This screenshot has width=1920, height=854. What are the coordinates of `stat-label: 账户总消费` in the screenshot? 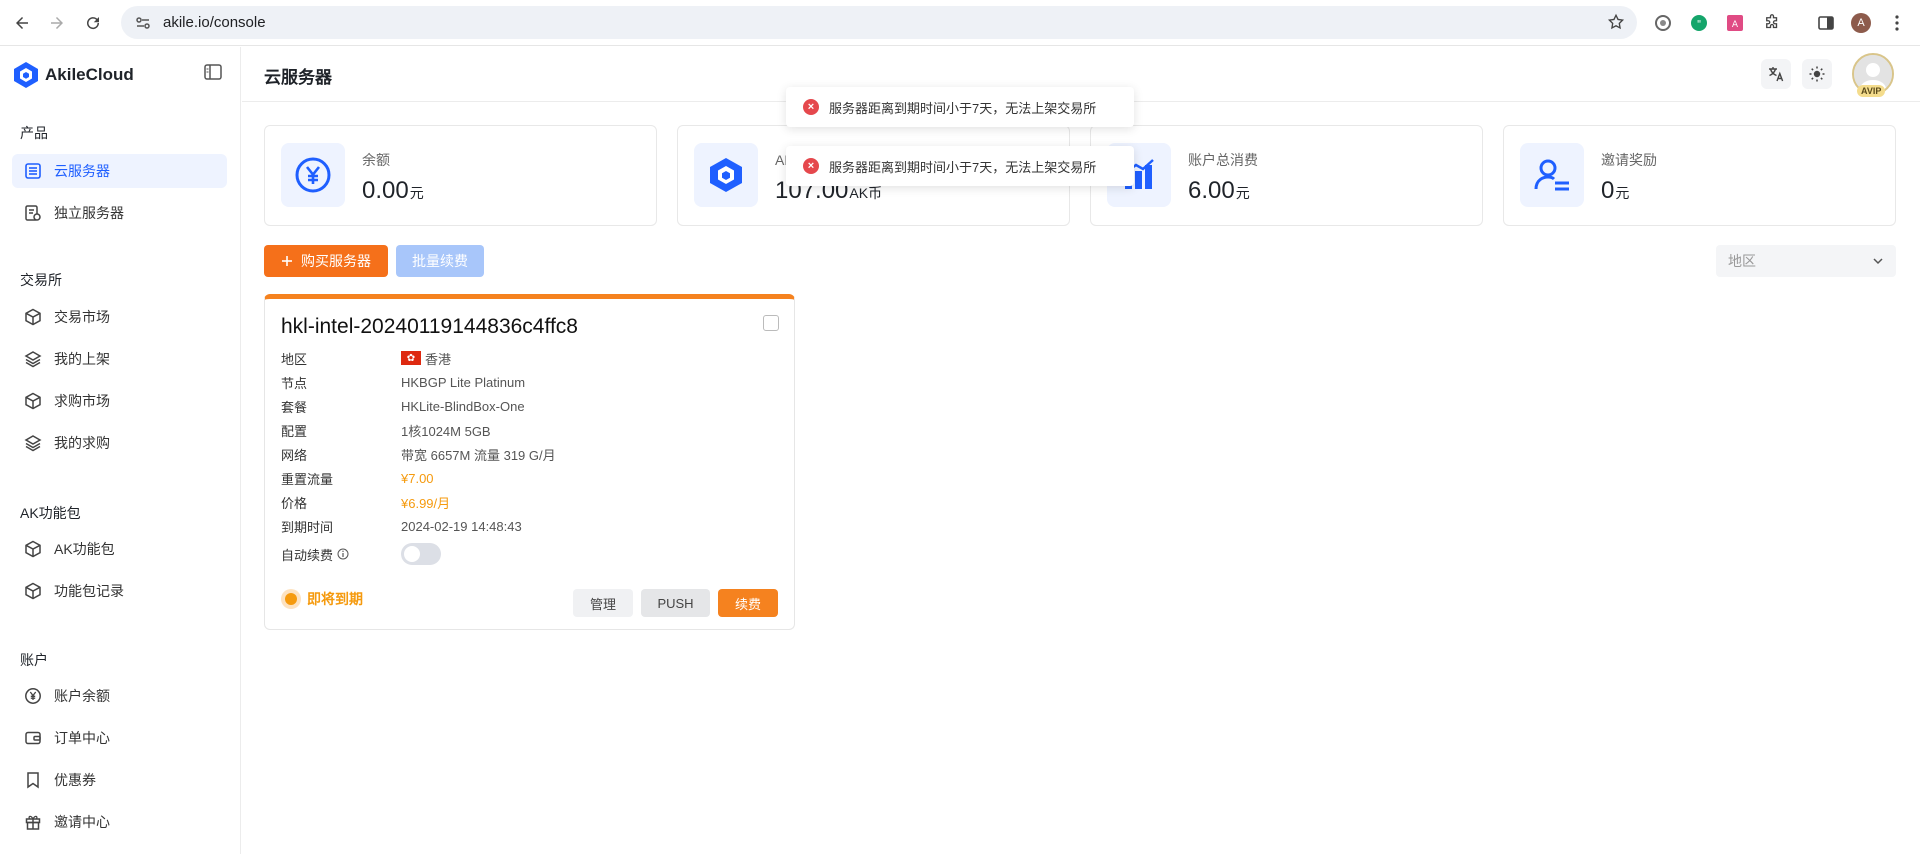 It's located at (1223, 160).